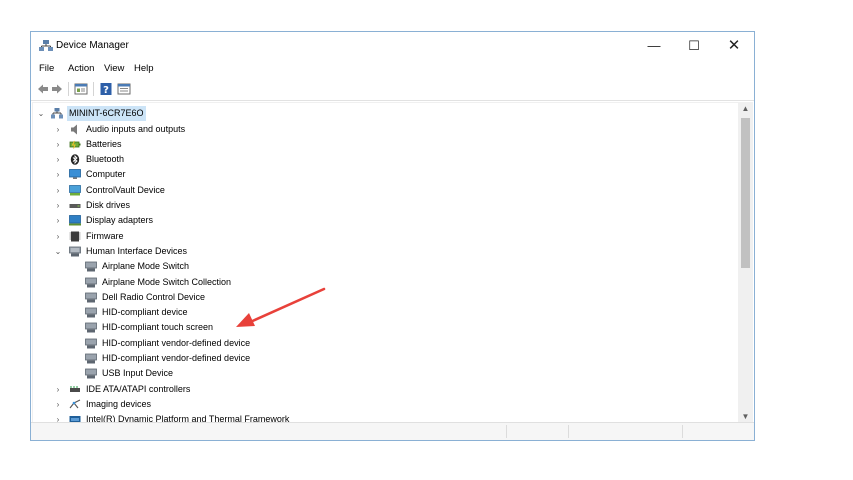 Image resolution: width=853 pixels, height=480 pixels. What do you see at coordinates (114, 68) in the screenshot?
I see `menu-view: View` at bounding box center [114, 68].